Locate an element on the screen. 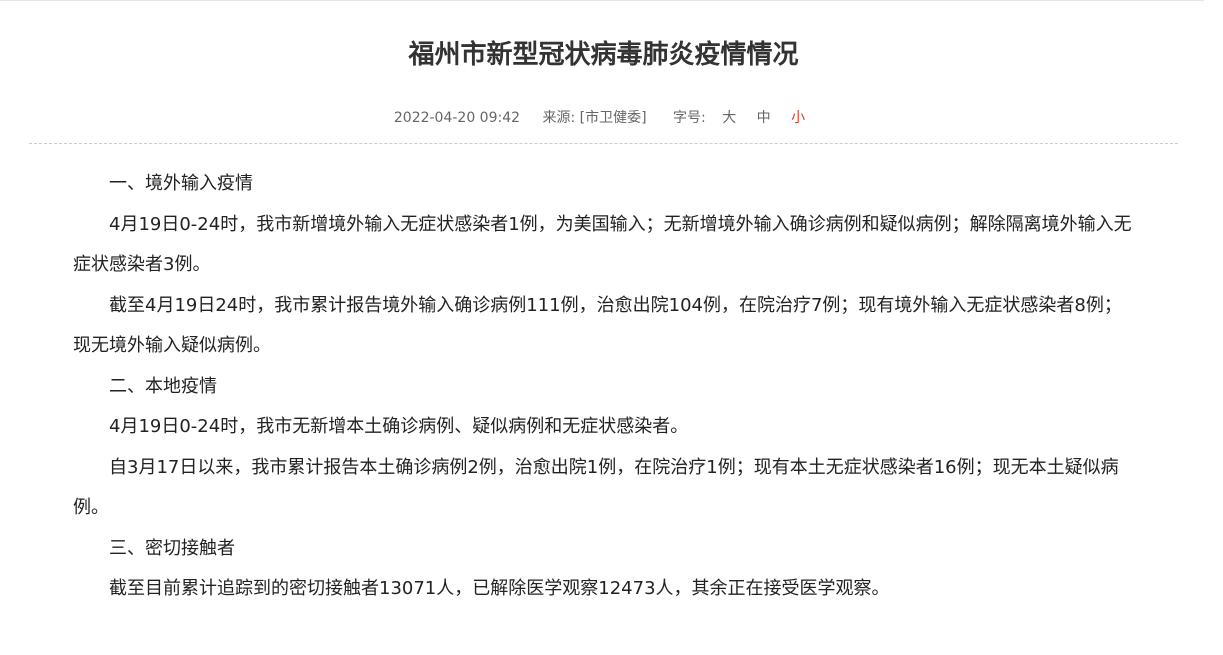 Image resolution: width=1223 pixels, height=655 pixels. article-source: 来源: [市卫健委] is located at coordinates (594, 118).